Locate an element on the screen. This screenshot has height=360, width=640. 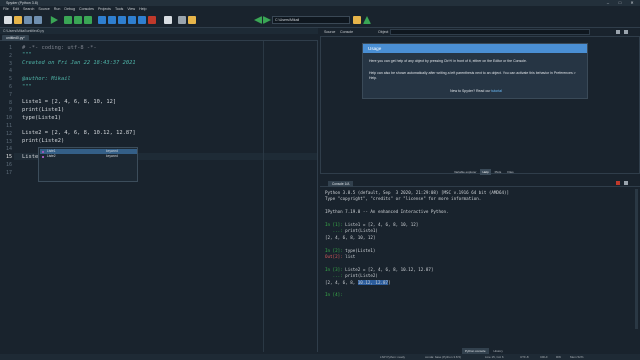
continue-icon is located at coordinates (142, 20).